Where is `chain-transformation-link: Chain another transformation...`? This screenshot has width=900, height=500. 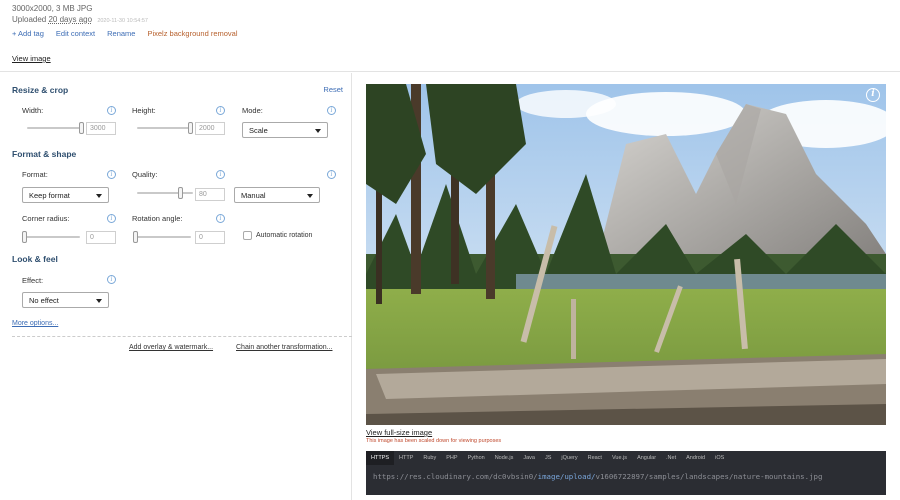 chain-transformation-link: Chain another transformation... is located at coordinates (284, 347).